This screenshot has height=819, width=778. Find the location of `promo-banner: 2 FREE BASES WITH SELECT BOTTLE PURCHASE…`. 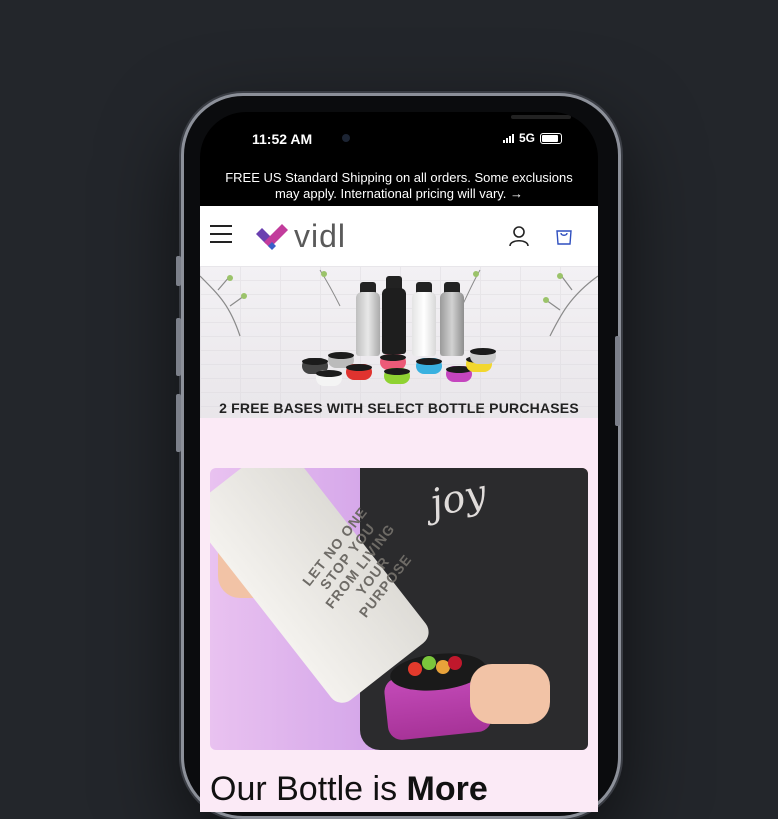

promo-banner: 2 FREE BASES WITH SELECT BOTTLE PURCHASE… is located at coordinates (399, 342).